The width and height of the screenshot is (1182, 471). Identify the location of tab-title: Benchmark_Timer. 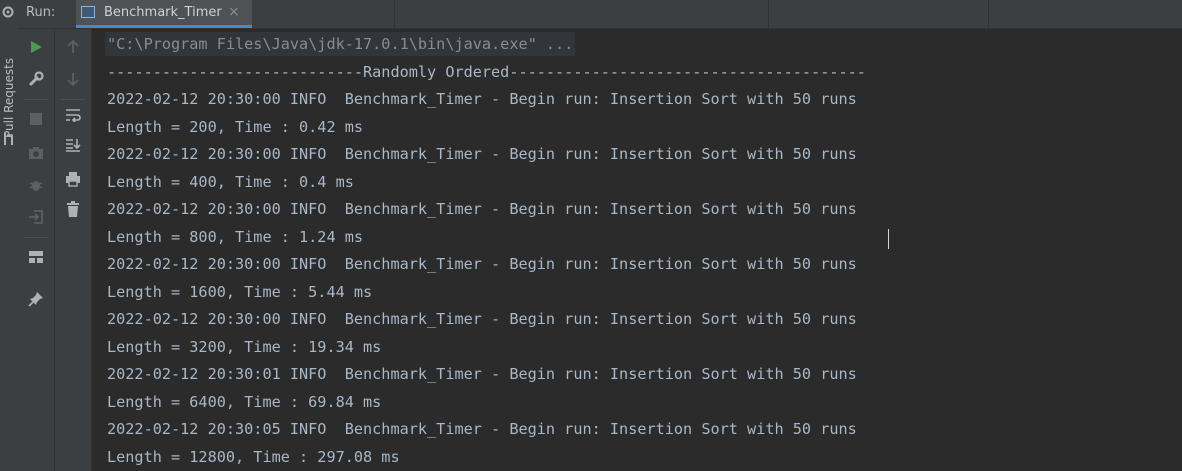
(163, 12).